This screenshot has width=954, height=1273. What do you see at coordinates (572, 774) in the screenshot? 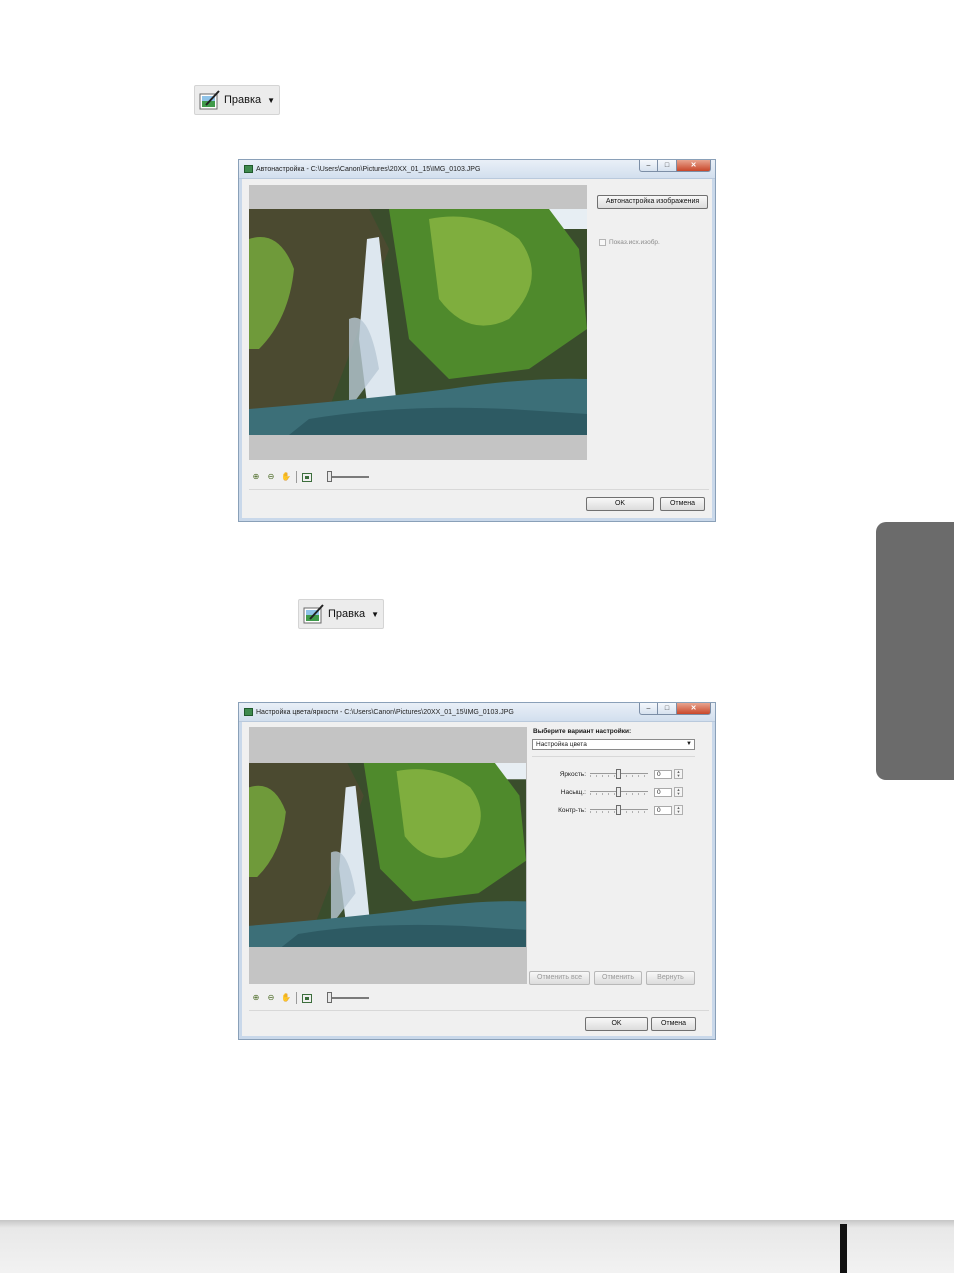
I see `brightness-label: Яркость:` at bounding box center [572, 774].